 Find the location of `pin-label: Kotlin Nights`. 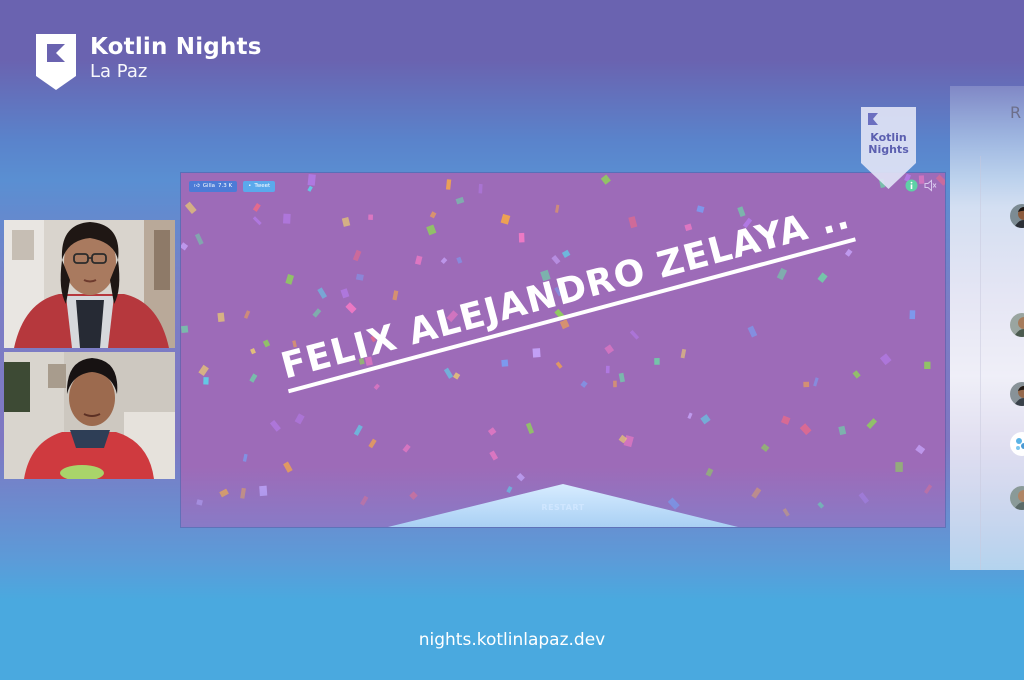

pin-label: Kotlin Nights is located at coordinates (888, 144).